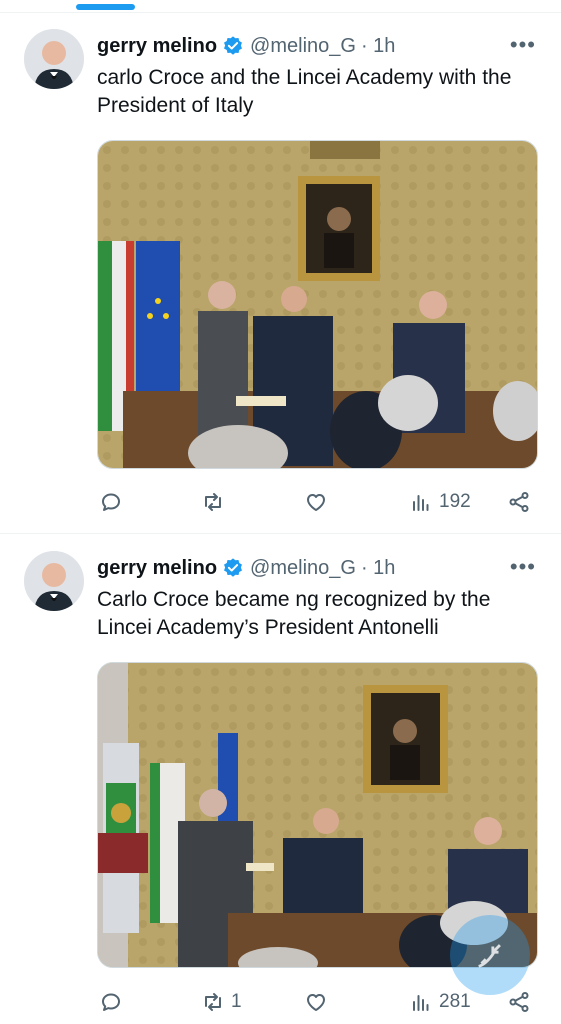 The width and height of the screenshot is (561, 1024). What do you see at coordinates (455, 501) in the screenshot?
I see `views-count: 192` at bounding box center [455, 501].